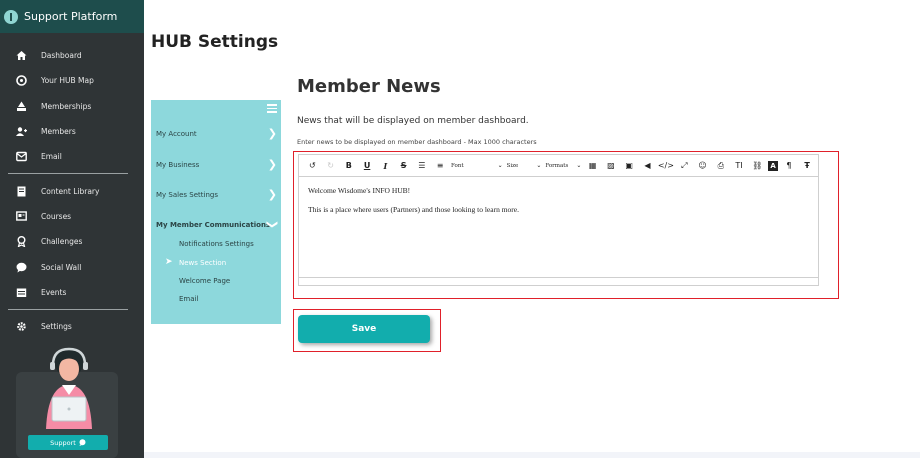  Describe the element at coordinates (312, 166) in the screenshot. I see `undo-icon: ↺` at that location.